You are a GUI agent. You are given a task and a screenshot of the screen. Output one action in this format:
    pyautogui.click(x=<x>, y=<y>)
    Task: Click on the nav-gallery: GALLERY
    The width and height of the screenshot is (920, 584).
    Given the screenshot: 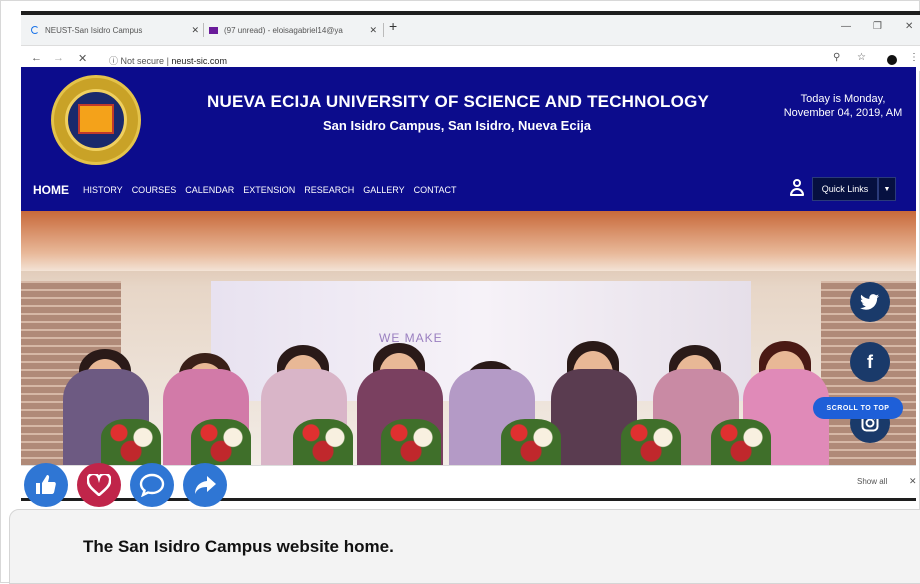 What is the action you would take?
    pyautogui.click(x=383, y=190)
    